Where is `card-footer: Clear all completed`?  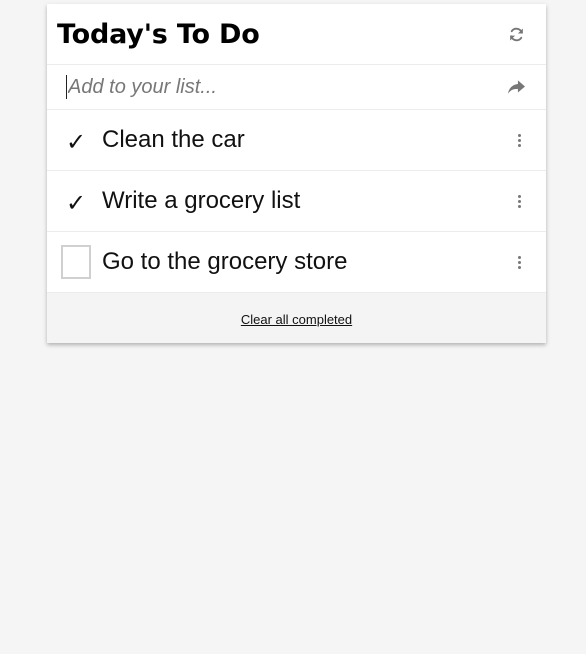 card-footer: Clear all completed is located at coordinates (296, 318).